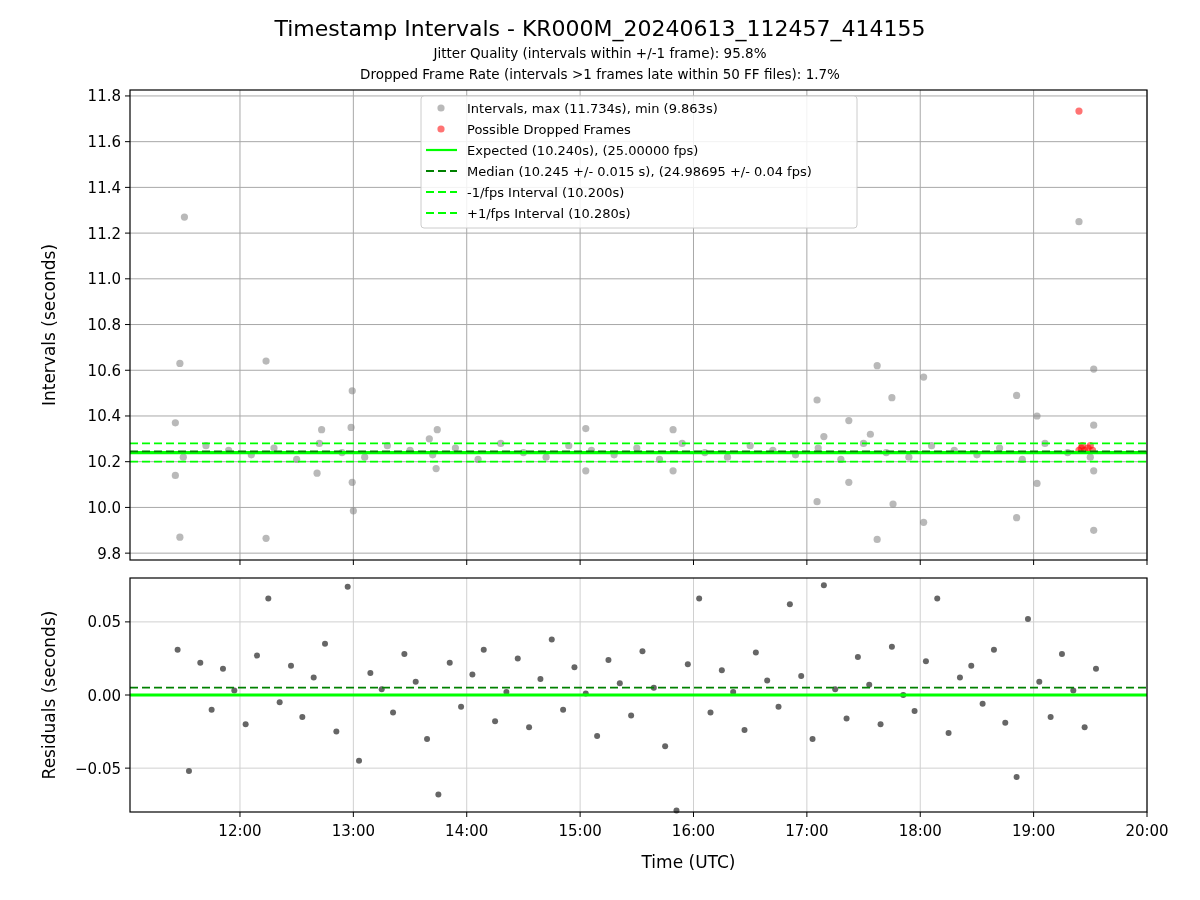  What do you see at coordinates (109, 553) in the screenshot?
I see `y-tick-label: 9.8` at bounding box center [109, 553].